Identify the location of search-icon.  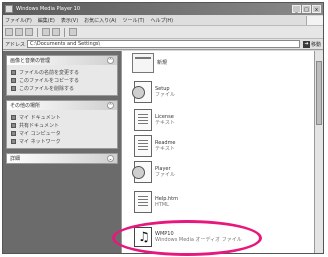
(46, 32).